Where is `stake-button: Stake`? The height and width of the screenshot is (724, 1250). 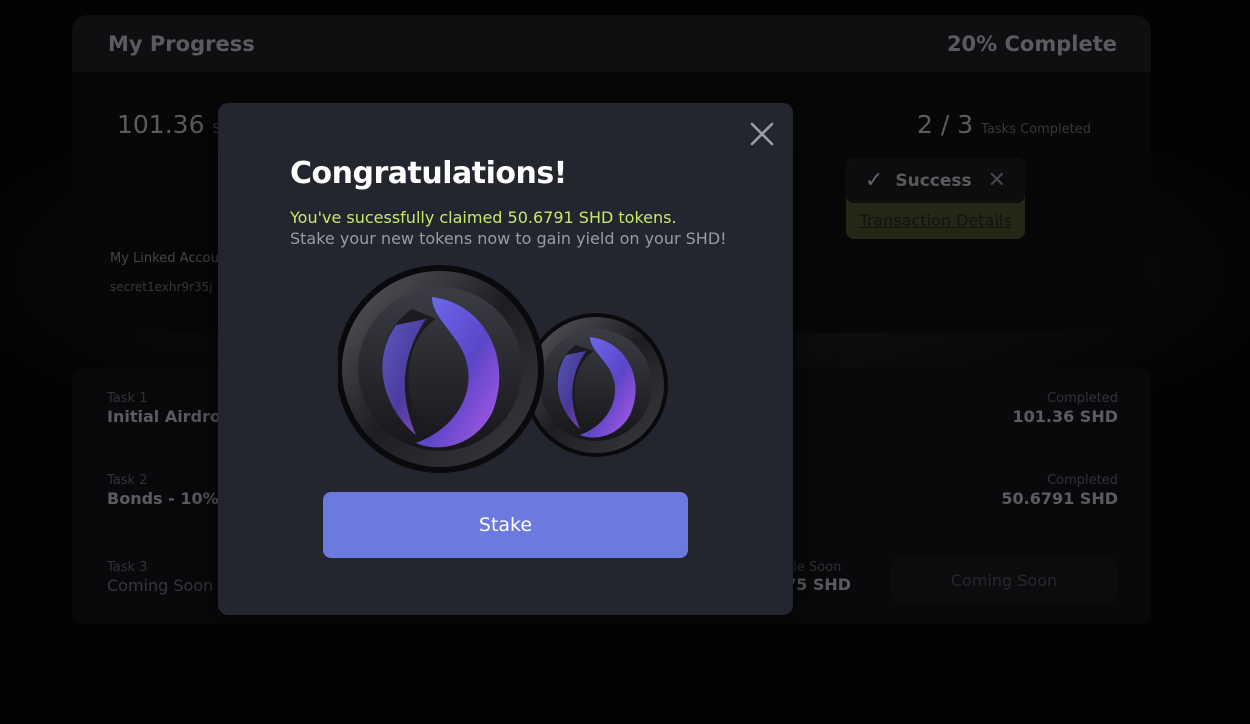
stake-button: Stake is located at coordinates (505, 525).